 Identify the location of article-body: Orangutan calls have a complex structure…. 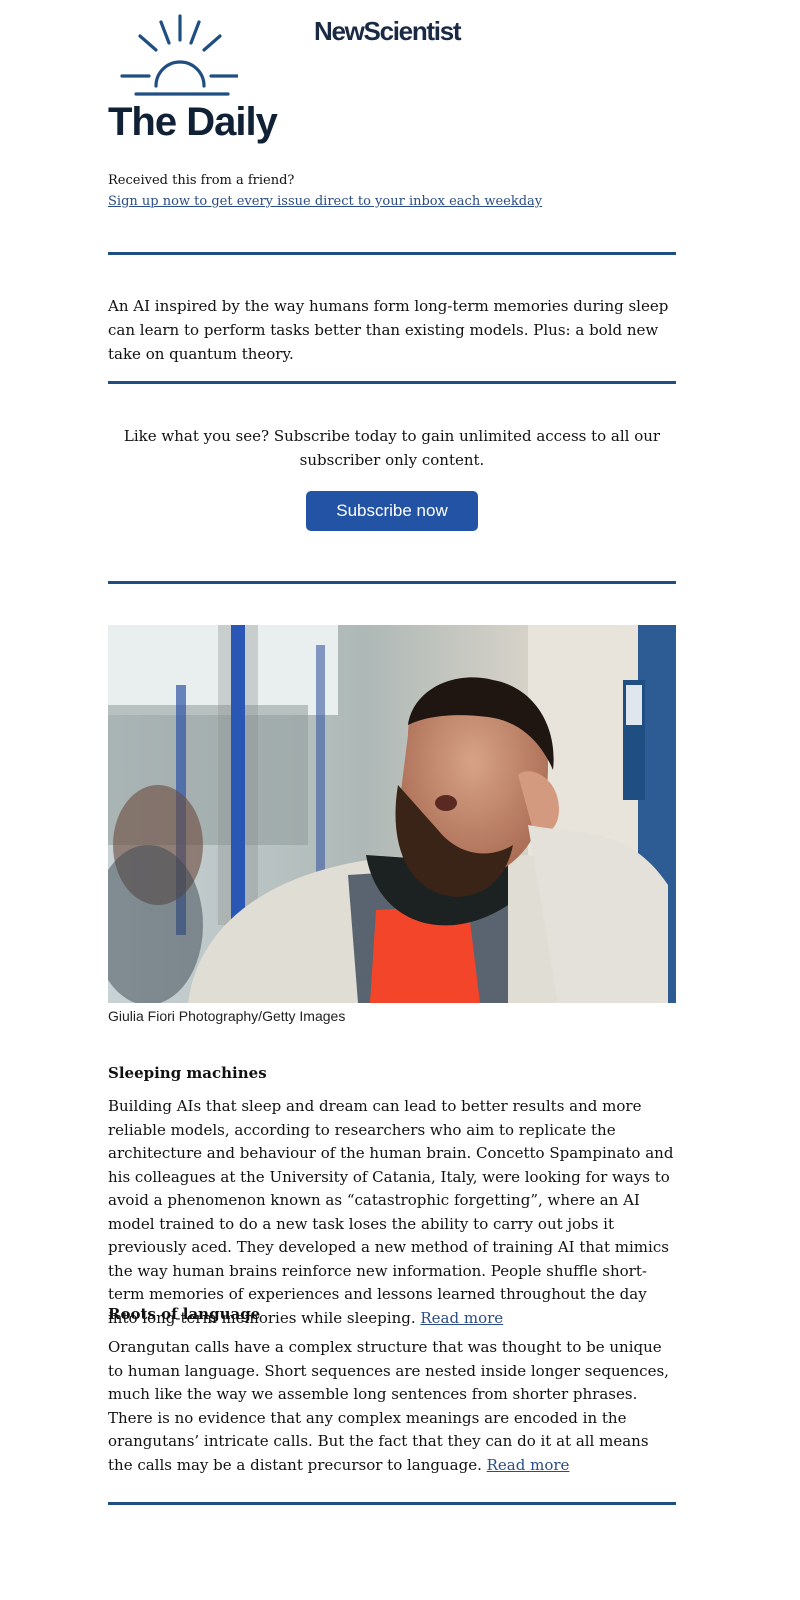
(392, 1406).